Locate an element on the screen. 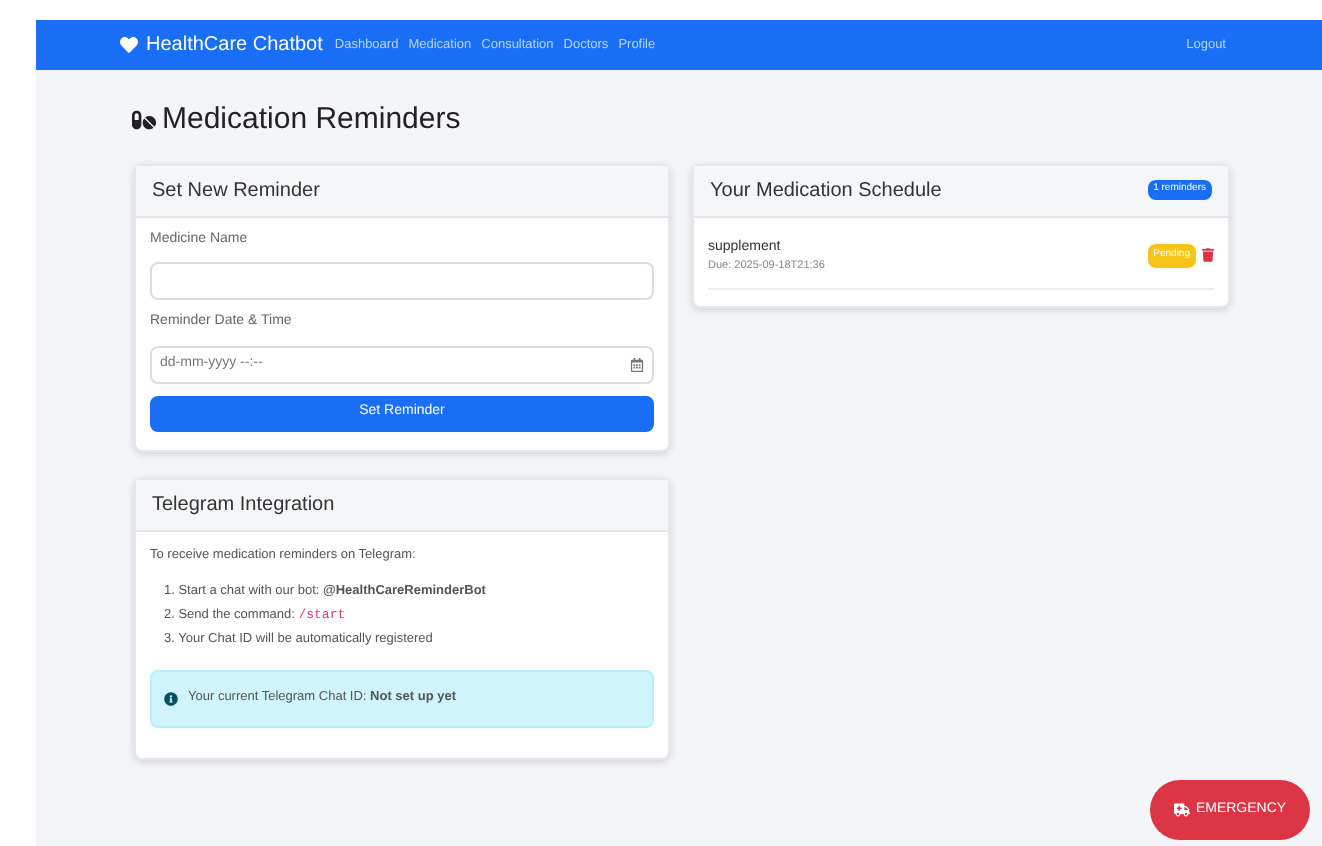 The height and width of the screenshot is (846, 1322). page-title: Medication Reminders is located at coordinates (311, 120).